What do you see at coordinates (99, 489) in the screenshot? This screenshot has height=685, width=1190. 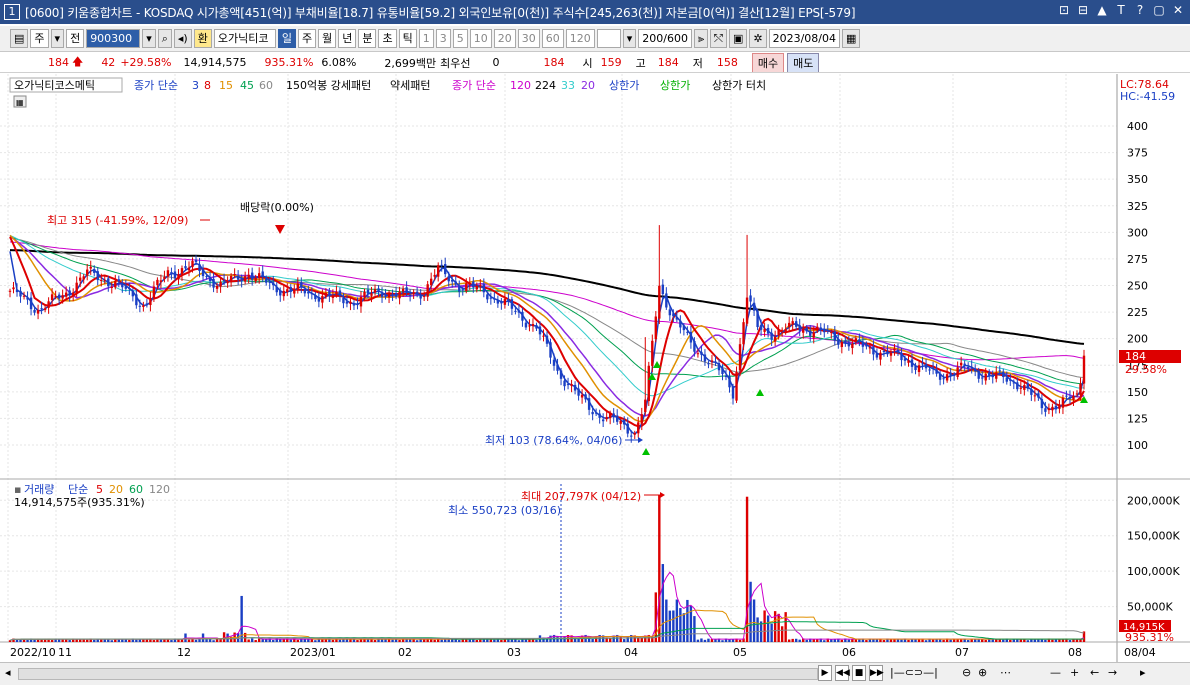 I see `volume-legend-ma5: 5` at bounding box center [99, 489].